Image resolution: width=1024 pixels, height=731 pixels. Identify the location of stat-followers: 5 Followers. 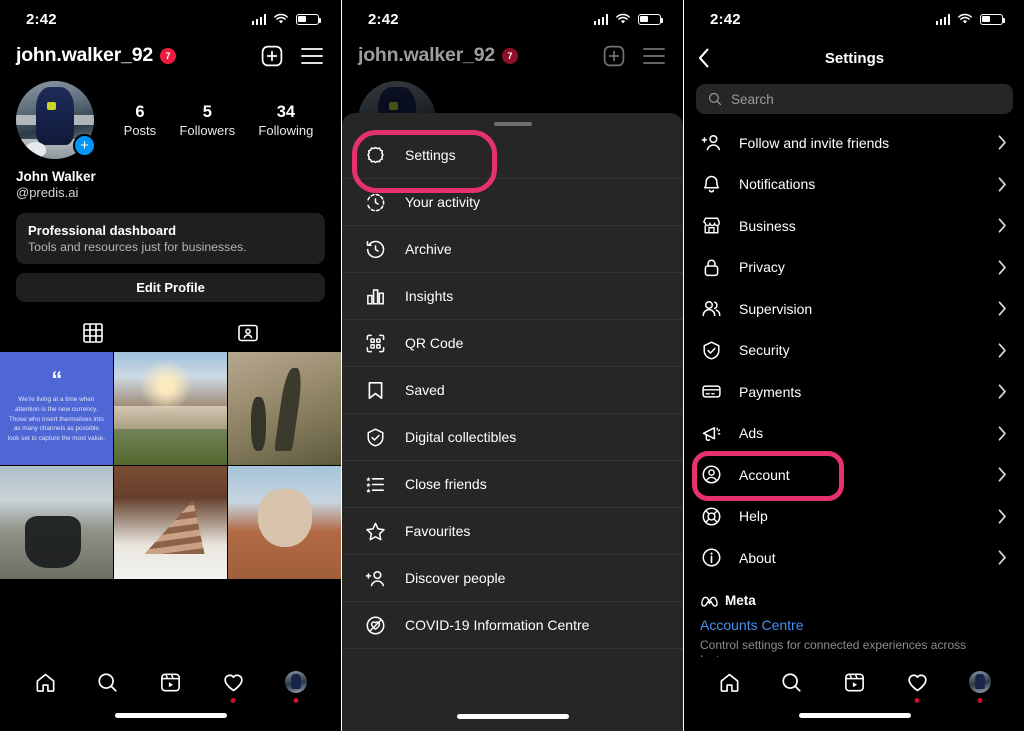
(207, 120).